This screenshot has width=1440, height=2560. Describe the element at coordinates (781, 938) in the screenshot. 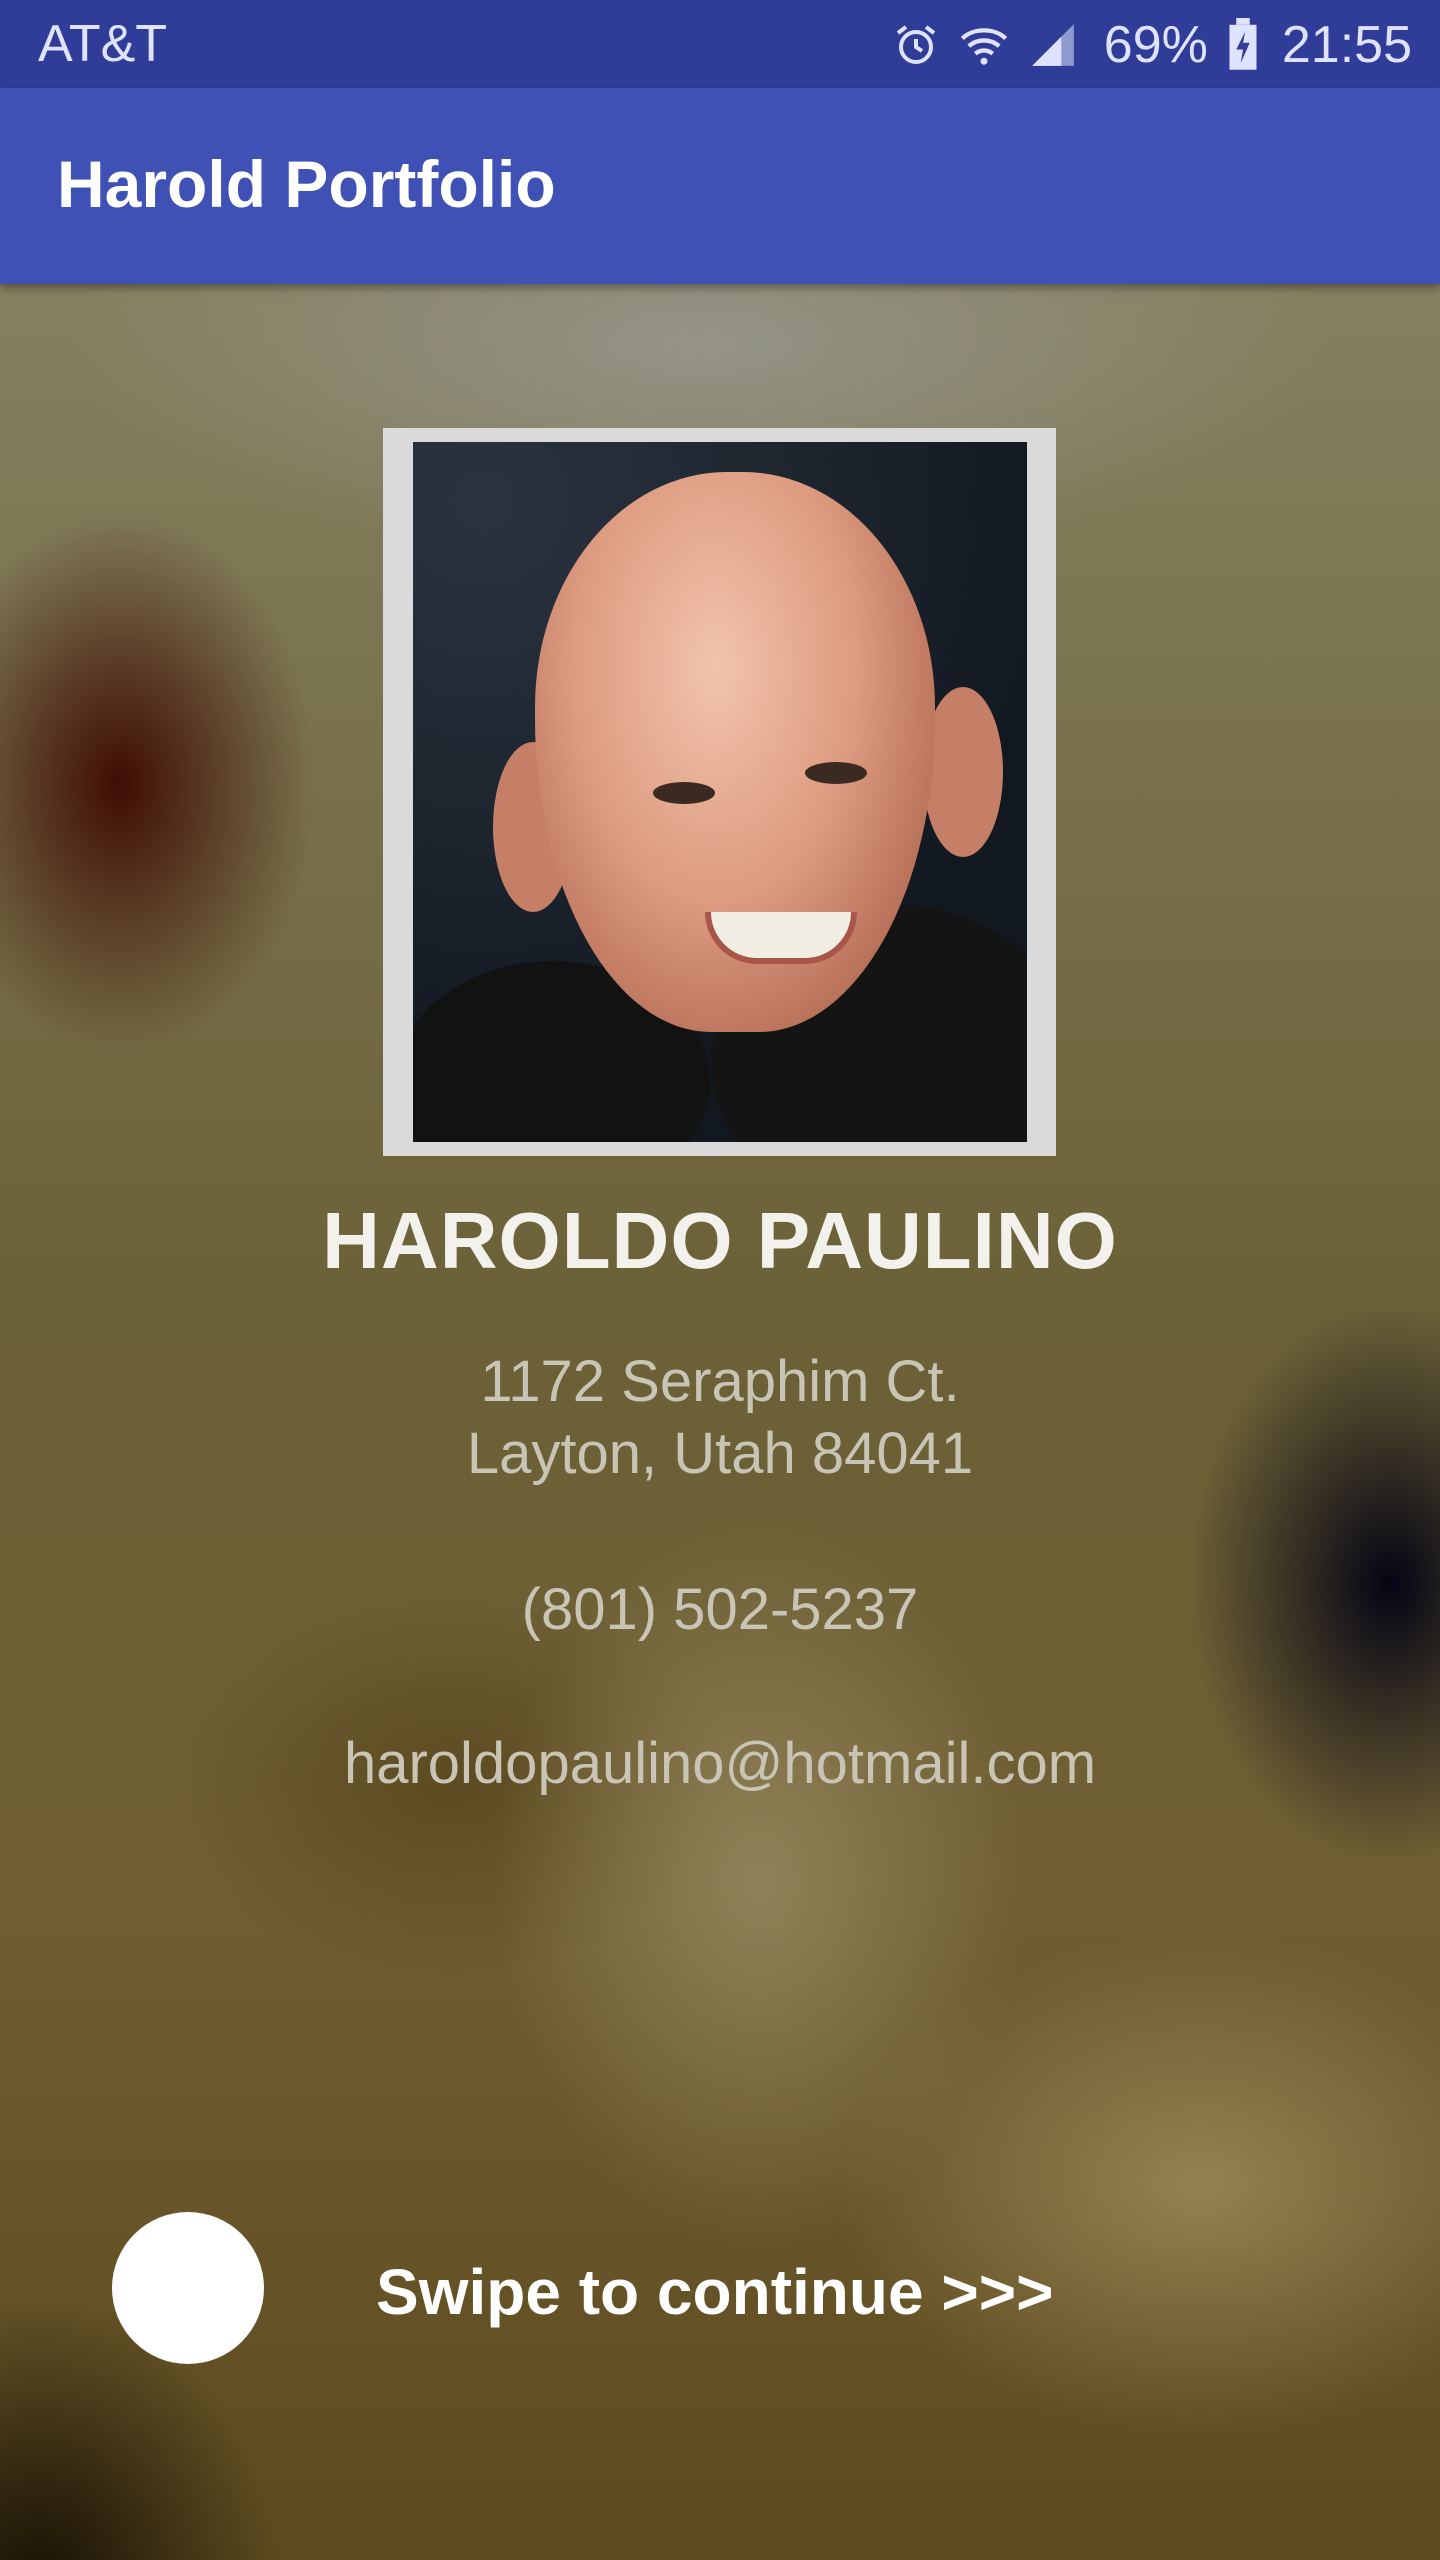

I see `photo-smile` at that location.